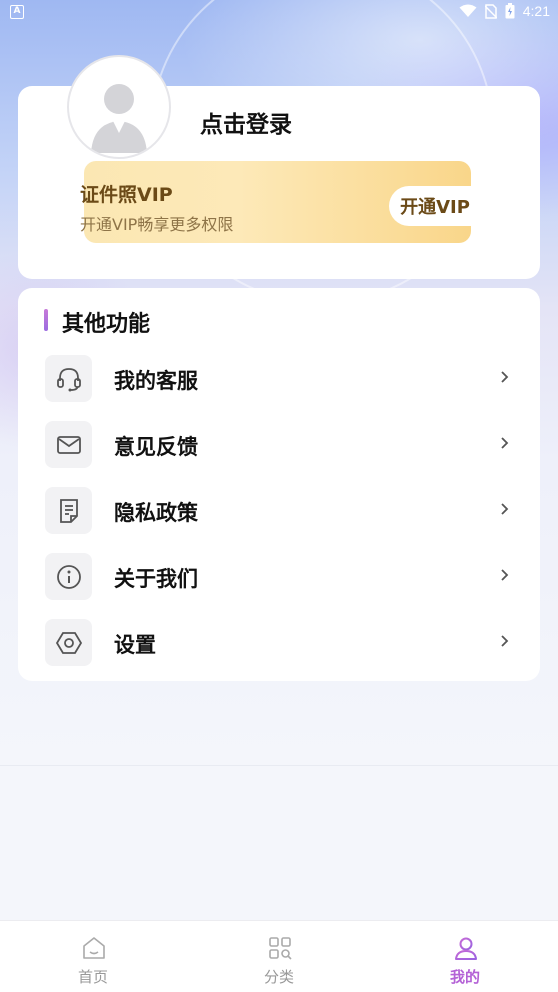  I want to click on wifi-icon, so click(468, 10).